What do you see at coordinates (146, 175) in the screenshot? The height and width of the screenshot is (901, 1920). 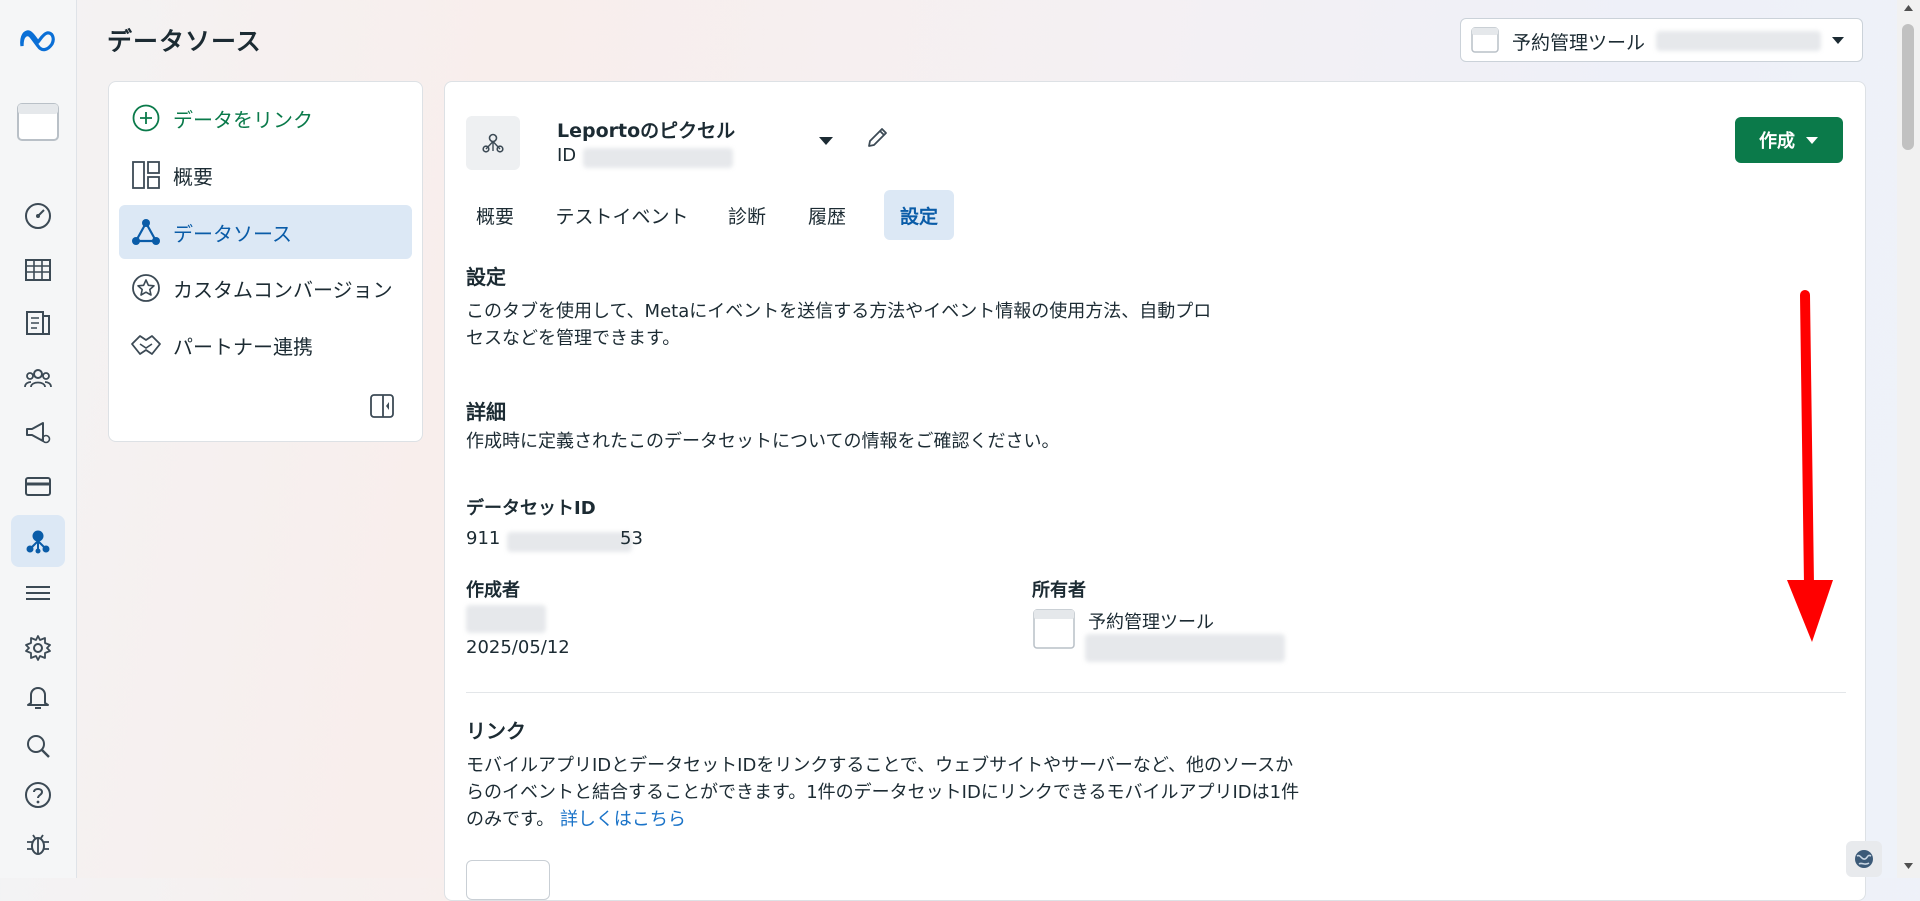 I see `overview-icon` at bounding box center [146, 175].